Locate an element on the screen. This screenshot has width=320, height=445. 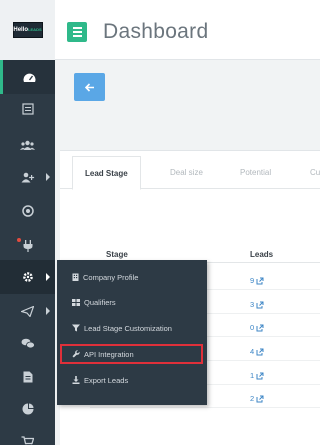
table-row: 4 is located at coordinates (257, 351).